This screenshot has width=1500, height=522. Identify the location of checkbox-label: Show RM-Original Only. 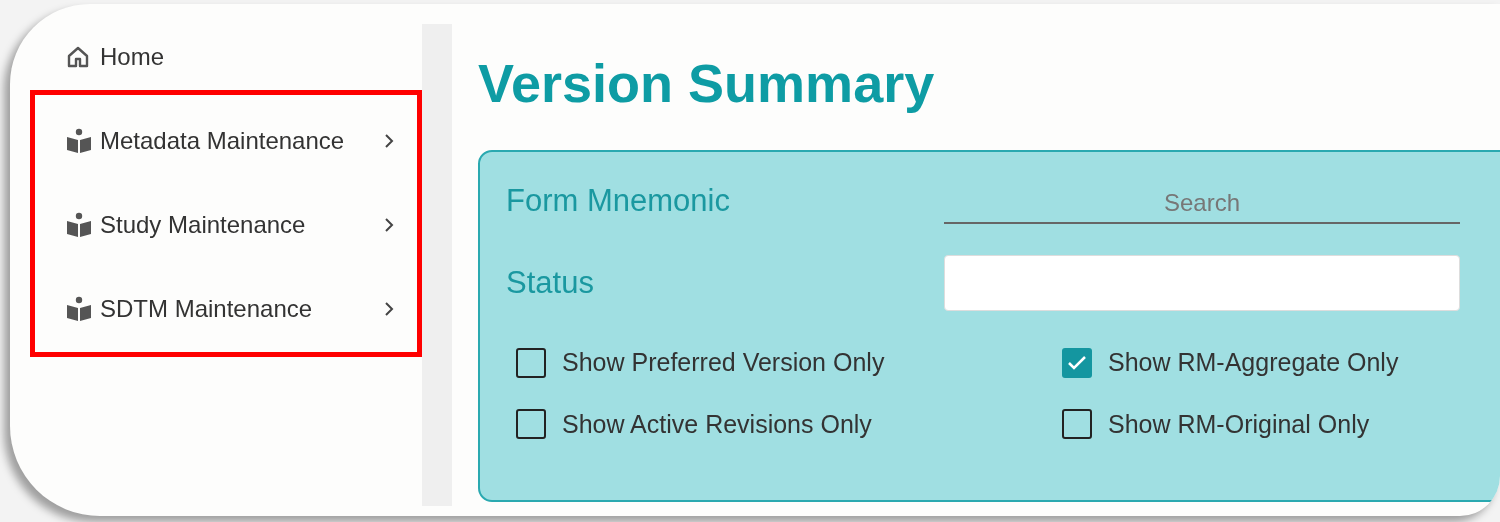
(1239, 424).